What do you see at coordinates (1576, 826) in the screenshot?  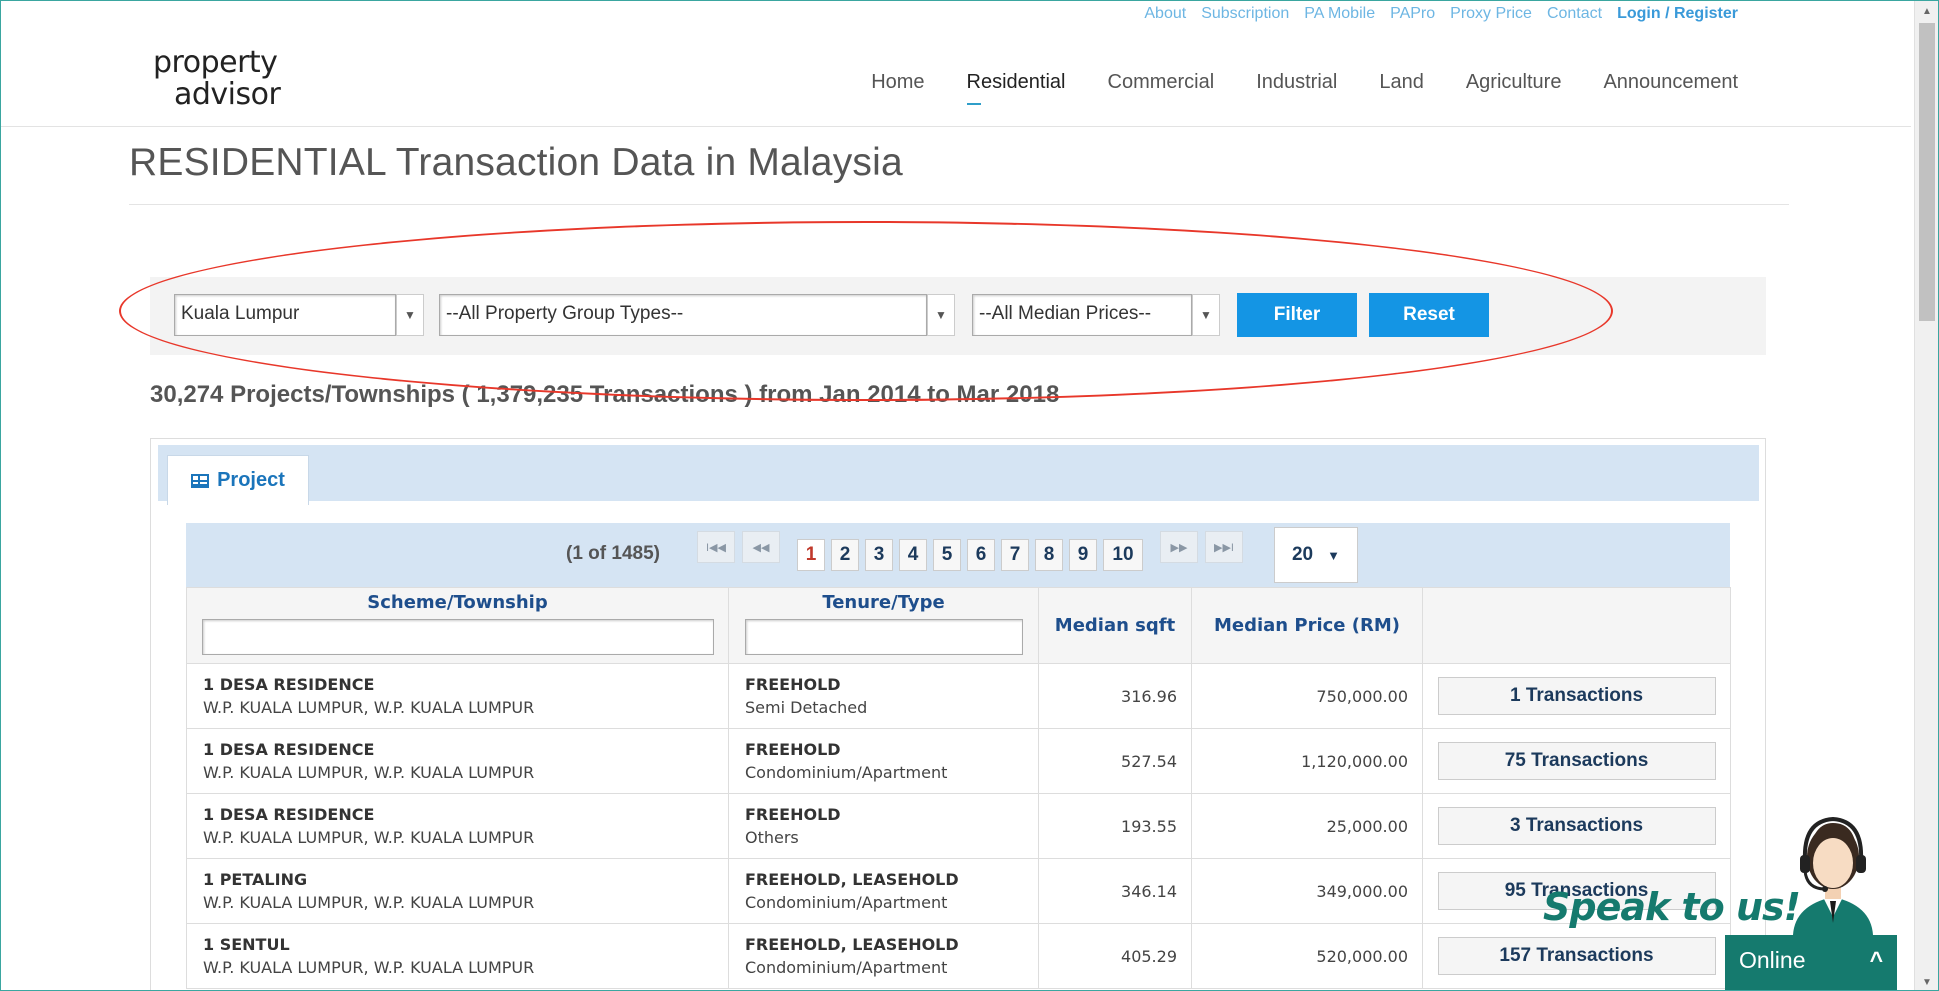 I see `transactions-button: 3 Transactions` at bounding box center [1576, 826].